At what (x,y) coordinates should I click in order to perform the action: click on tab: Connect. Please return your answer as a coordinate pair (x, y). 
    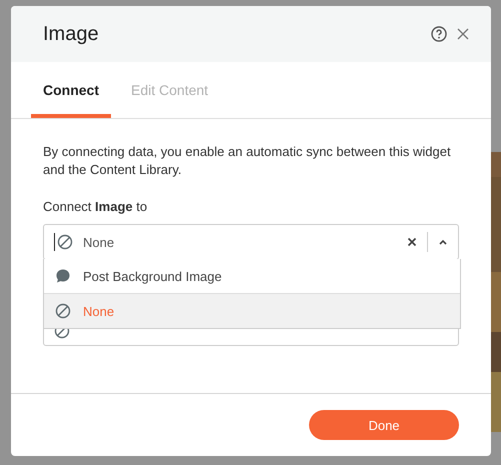
    Looking at the image, I should click on (71, 90).